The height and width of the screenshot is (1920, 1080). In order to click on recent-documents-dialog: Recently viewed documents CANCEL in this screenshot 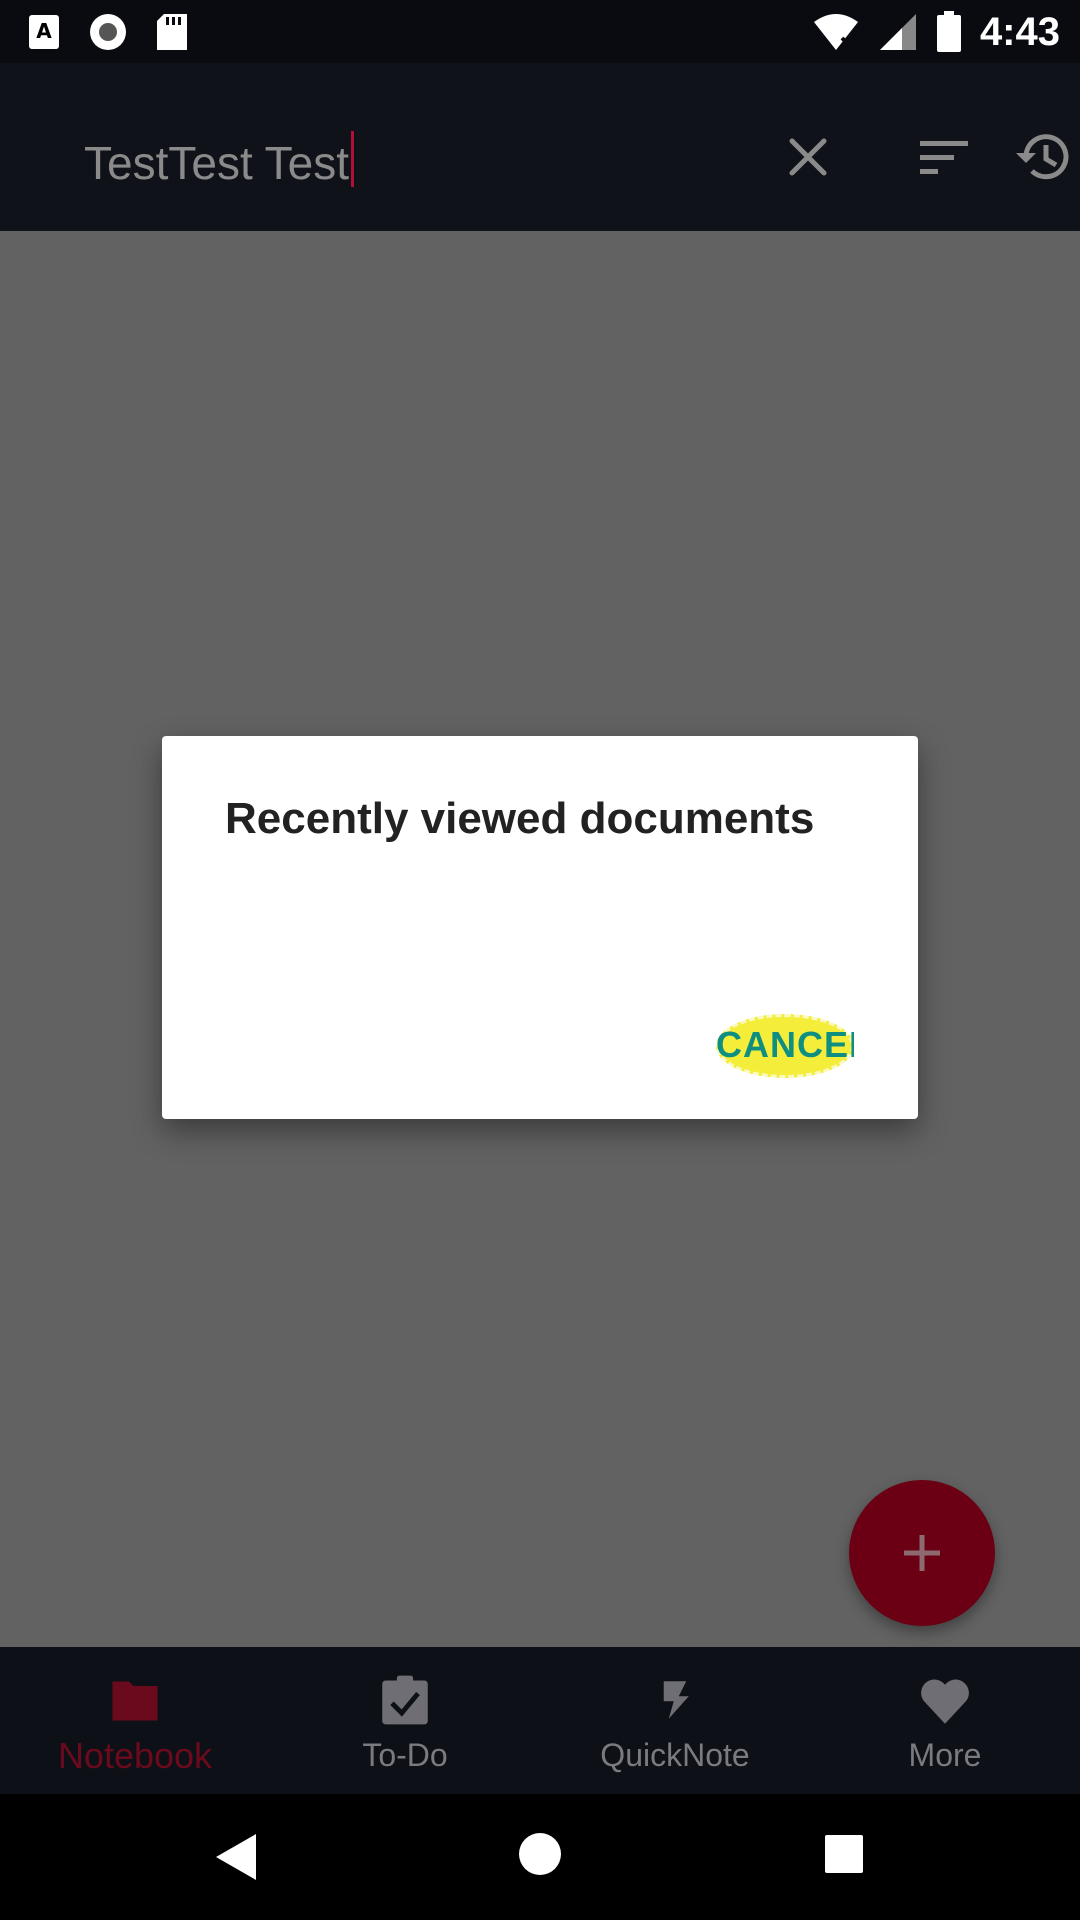, I will do `click(540, 927)`.